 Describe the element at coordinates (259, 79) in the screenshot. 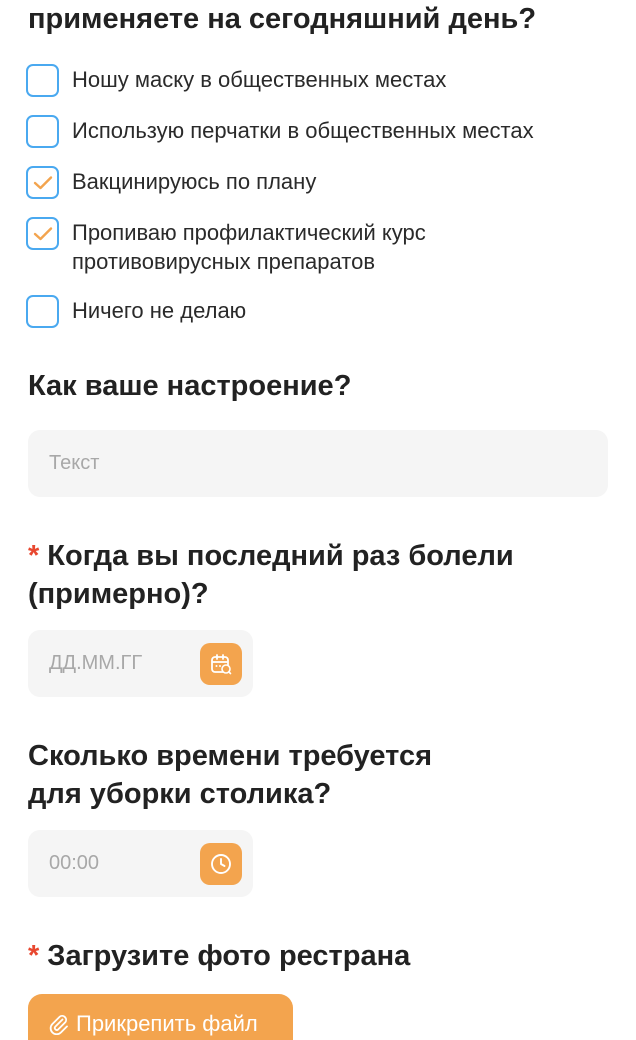

I see `option-label: Ношу маску в общественных местах` at that location.